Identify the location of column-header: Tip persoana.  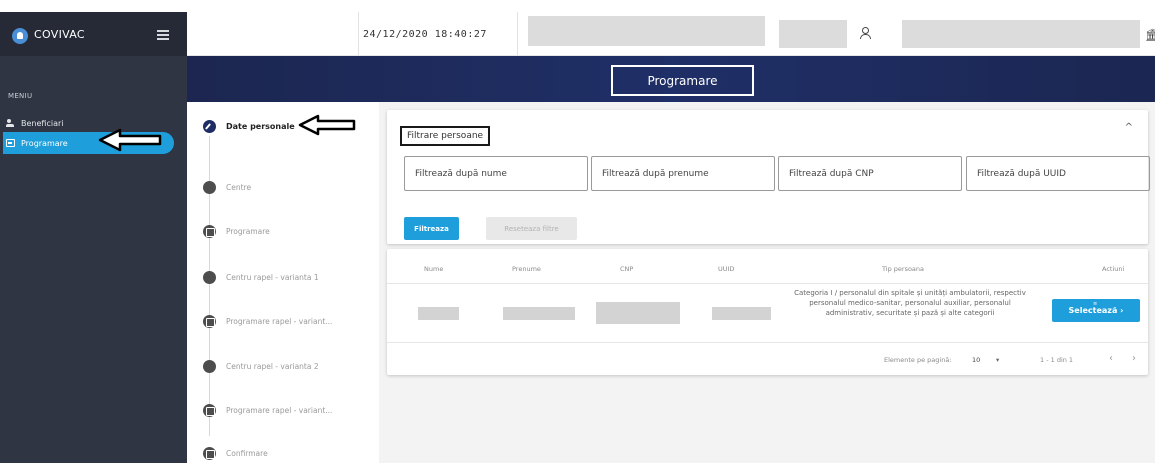
(903, 269).